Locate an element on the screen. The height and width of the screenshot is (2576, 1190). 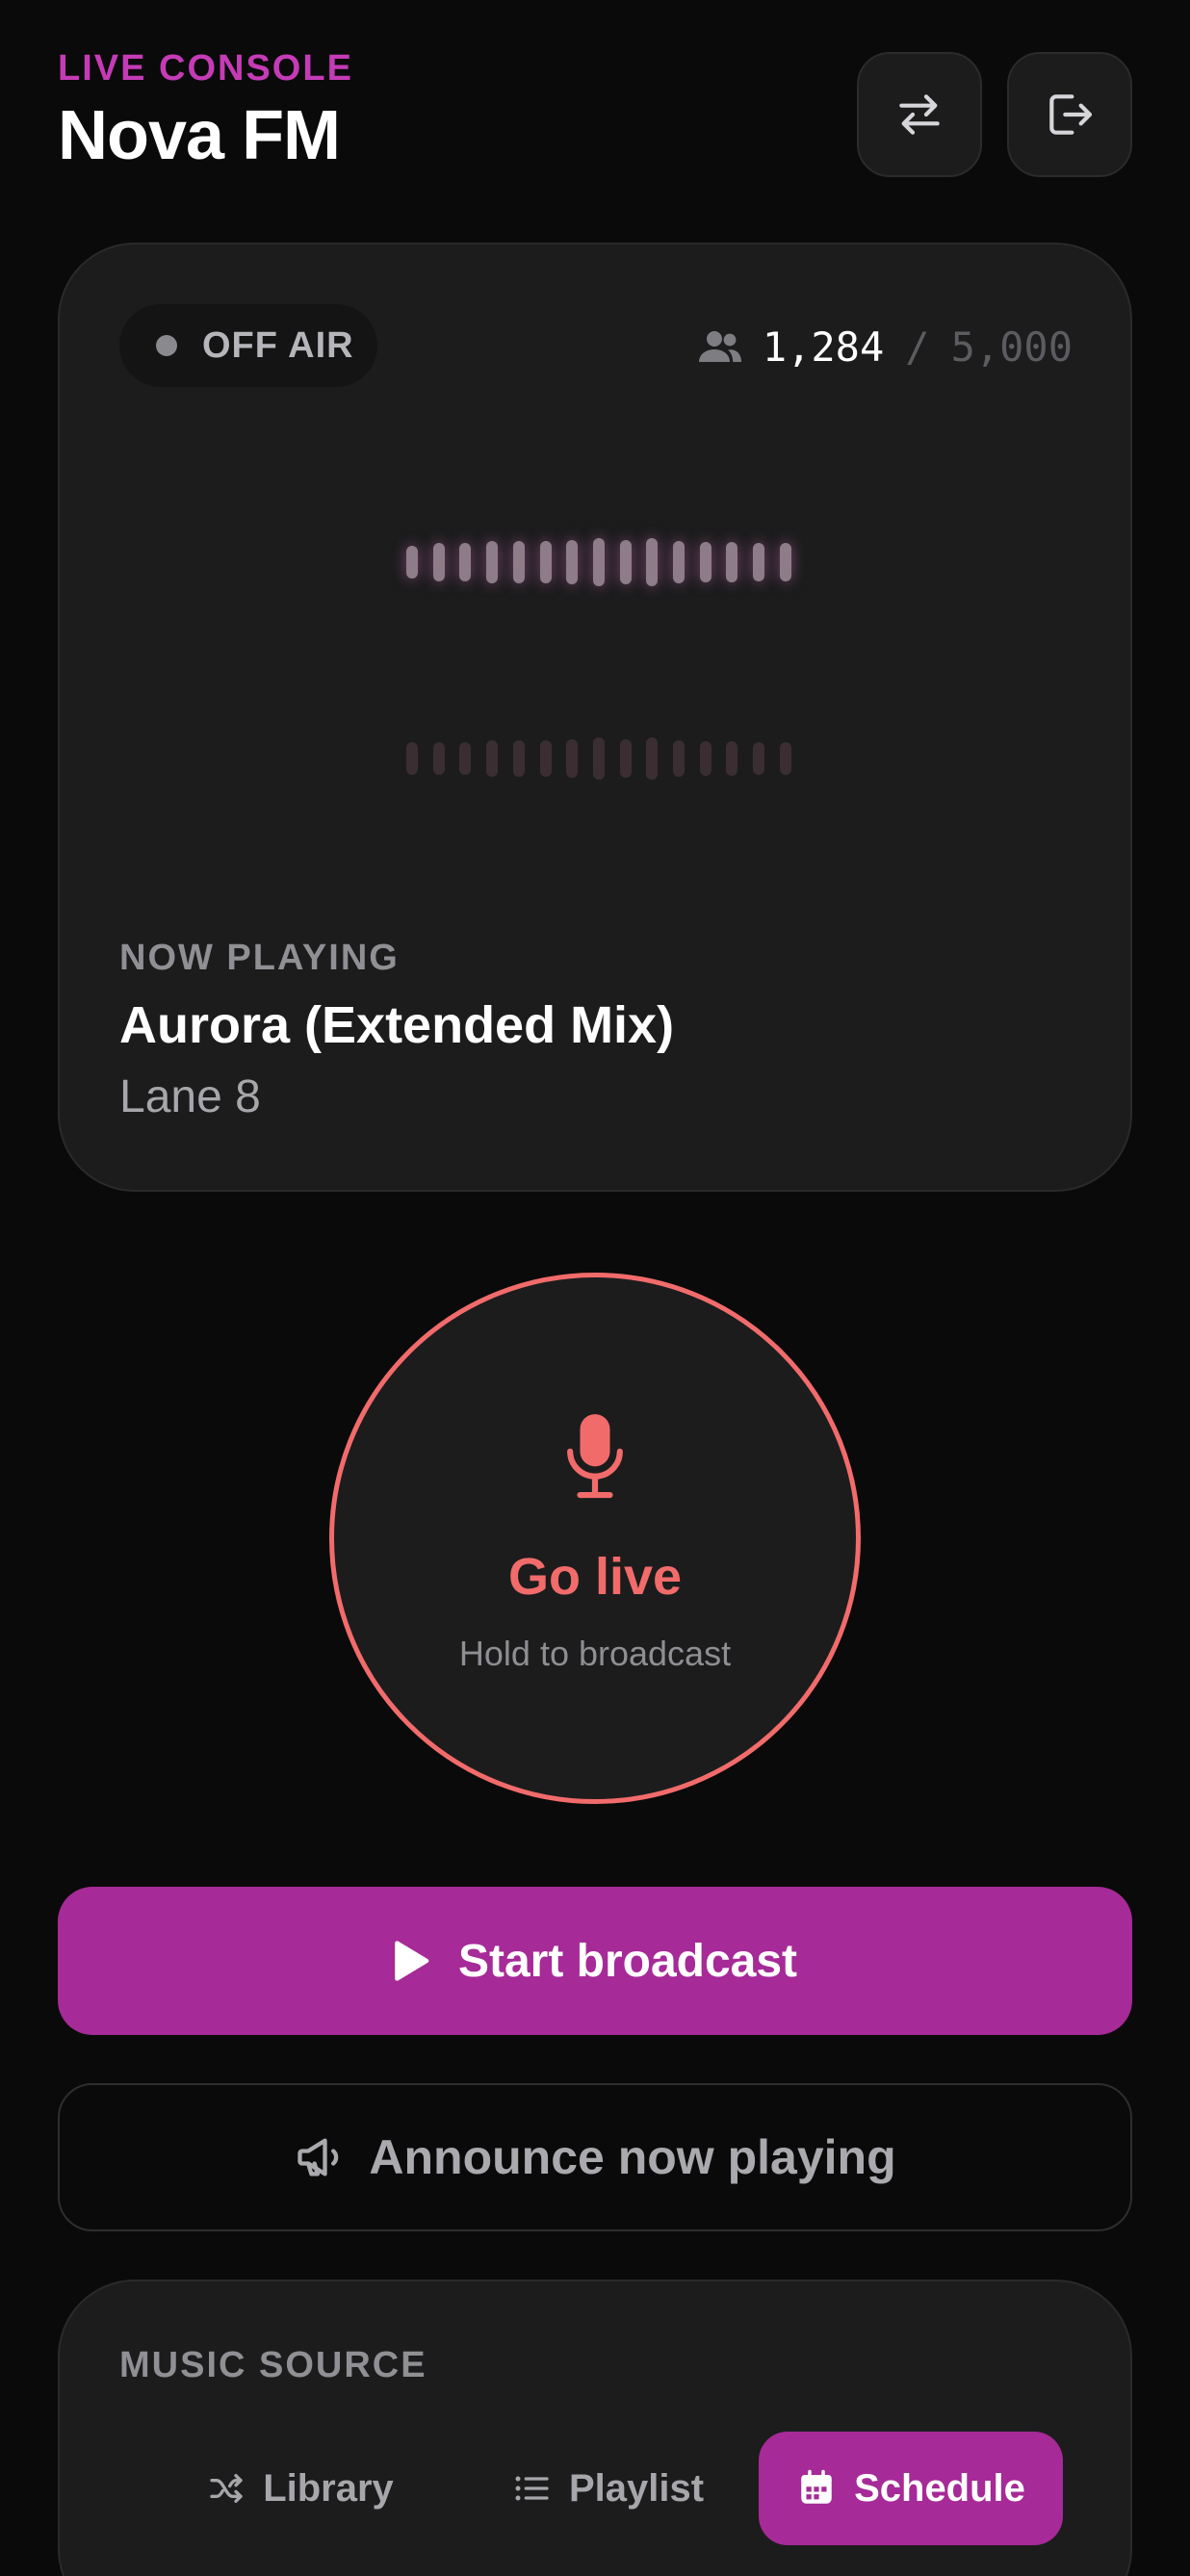
announce-label: Announce now playing is located at coordinates (633, 2157).